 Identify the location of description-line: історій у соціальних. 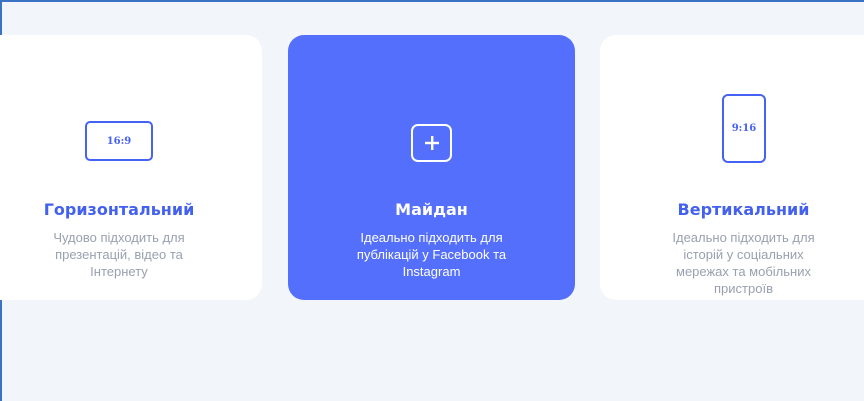
(743, 254).